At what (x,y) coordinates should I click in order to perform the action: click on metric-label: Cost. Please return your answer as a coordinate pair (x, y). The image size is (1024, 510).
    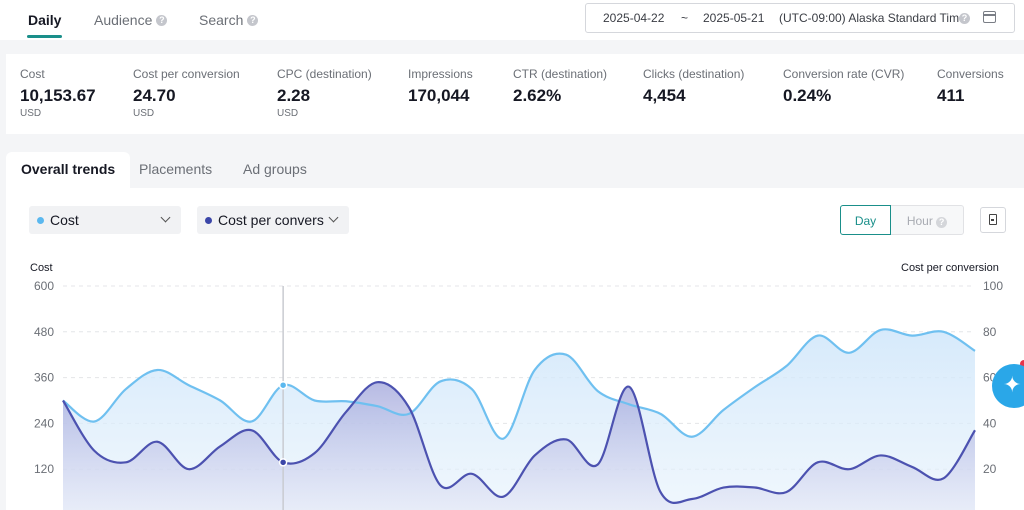
    Looking at the image, I should click on (32, 74).